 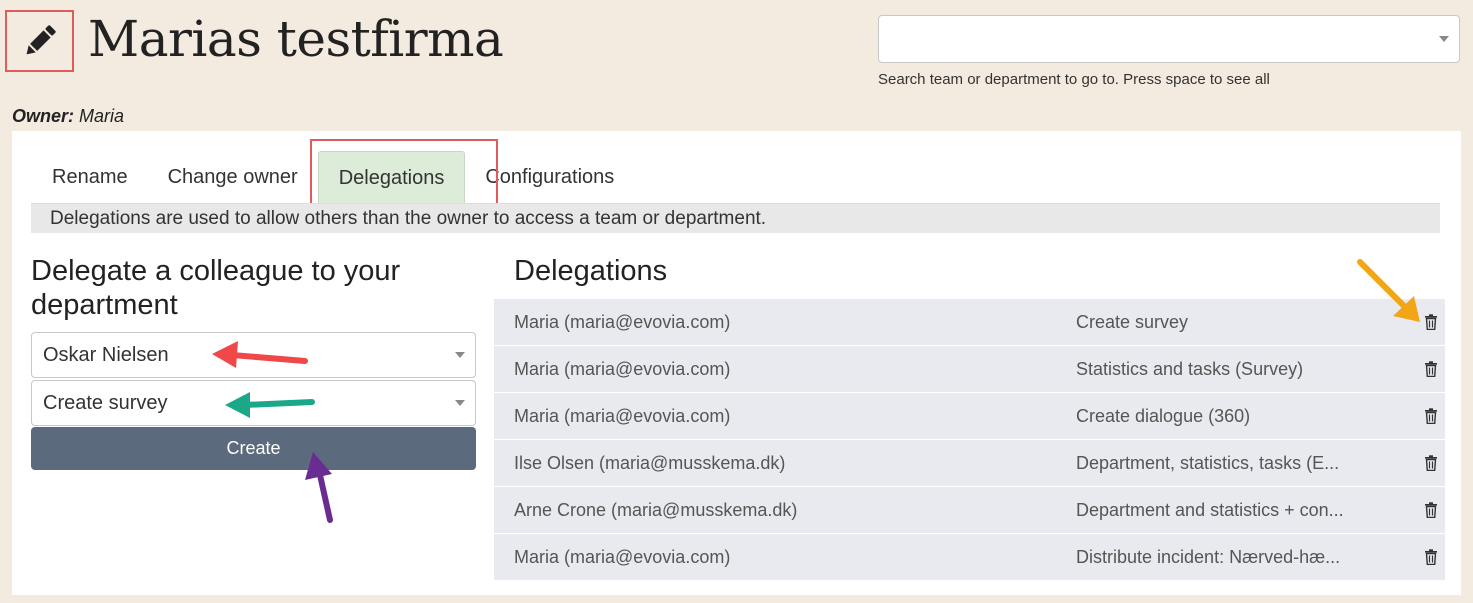 What do you see at coordinates (1190, 369) in the screenshot?
I see `delegate-permission: Statistics and tasks (Survey)` at bounding box center [1190, 369].